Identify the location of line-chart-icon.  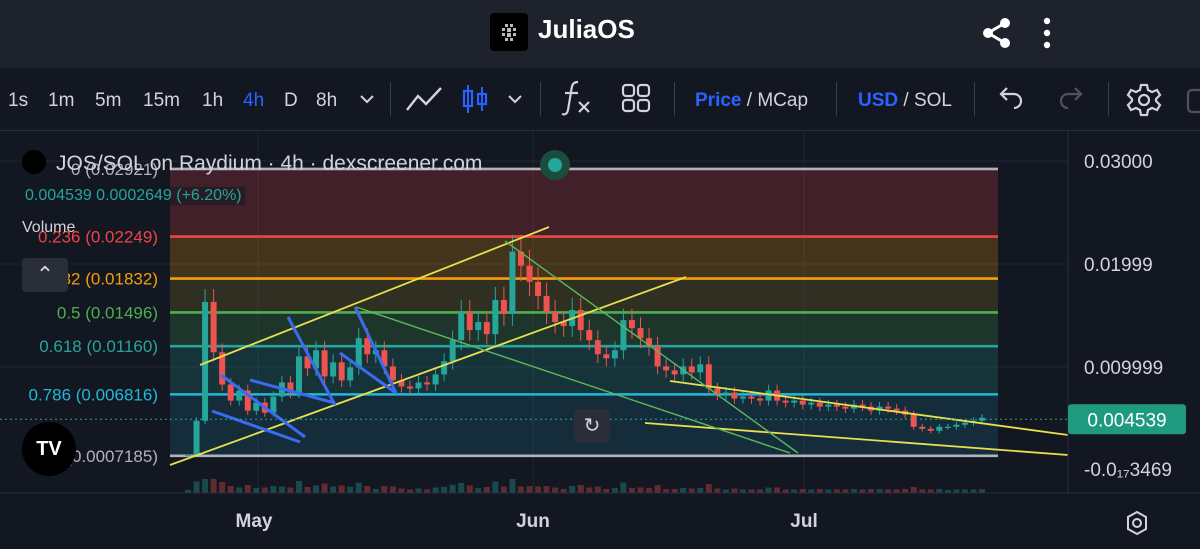
(424, 101).